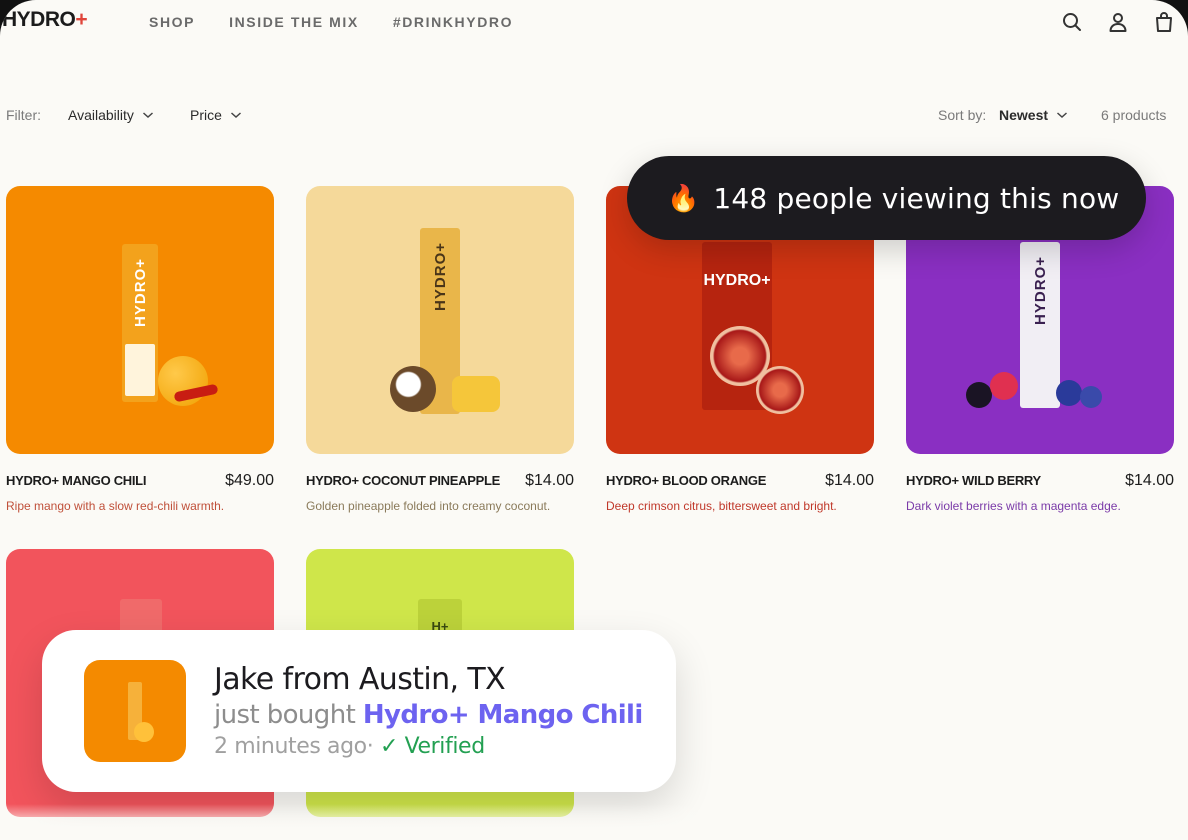 Image resolution: width=1188 pixels, height=840 pixels. I want to click on live-viewers-badge: 🔥 148 people viewing this now, so click(886, 198).